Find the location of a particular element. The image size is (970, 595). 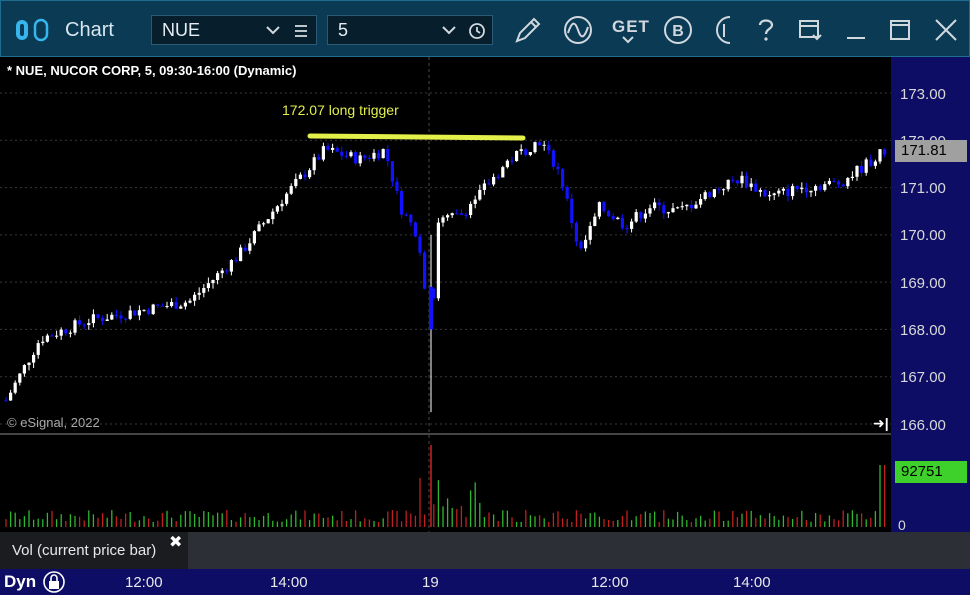

trade-button is located at coordinates (720, 30).